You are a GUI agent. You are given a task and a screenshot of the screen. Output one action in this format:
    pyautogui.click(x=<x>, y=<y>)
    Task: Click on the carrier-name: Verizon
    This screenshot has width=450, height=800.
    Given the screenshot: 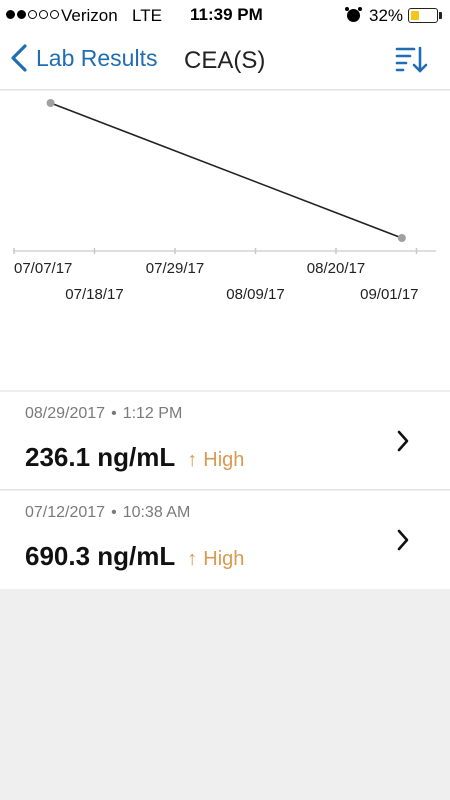 What is the action you would take?
    pyautogui.click(x=89, y=15)
    